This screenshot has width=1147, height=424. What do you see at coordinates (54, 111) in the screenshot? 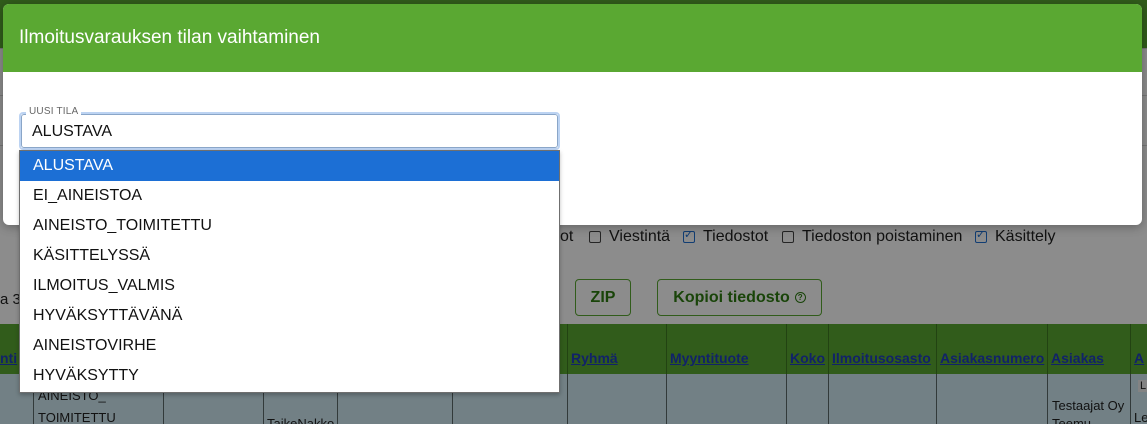
I see `field-label: UUSI TILA` at bounding box center [54, 111].